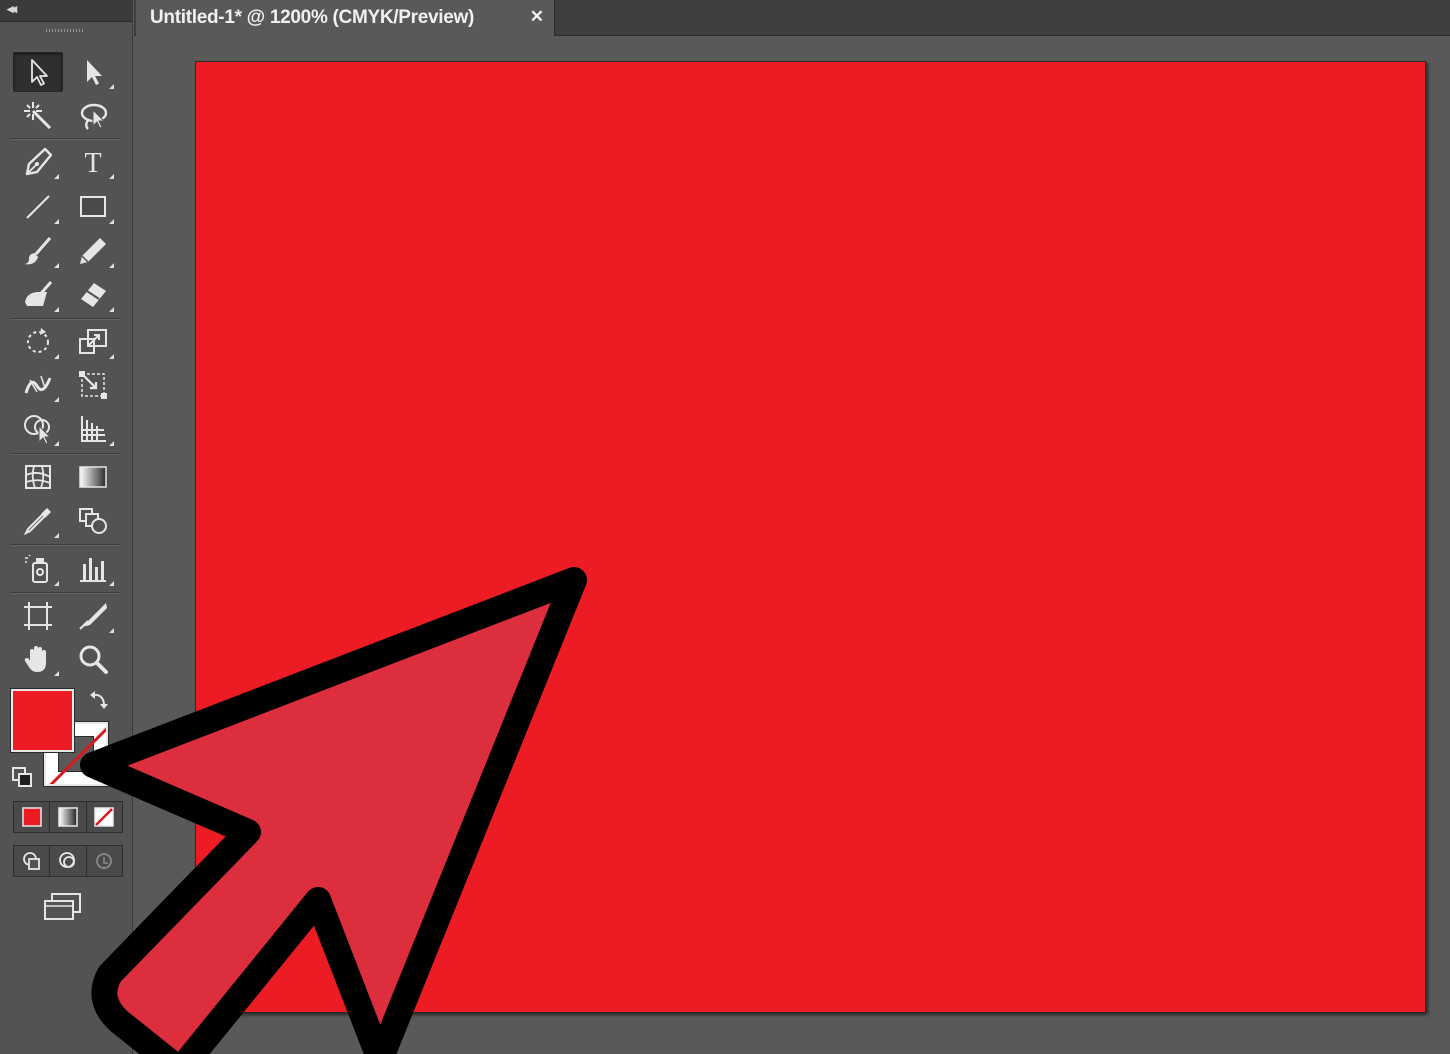 This screenshot has height=1054, width=1450. I want to click on zoom-tool, so click(93, 659).